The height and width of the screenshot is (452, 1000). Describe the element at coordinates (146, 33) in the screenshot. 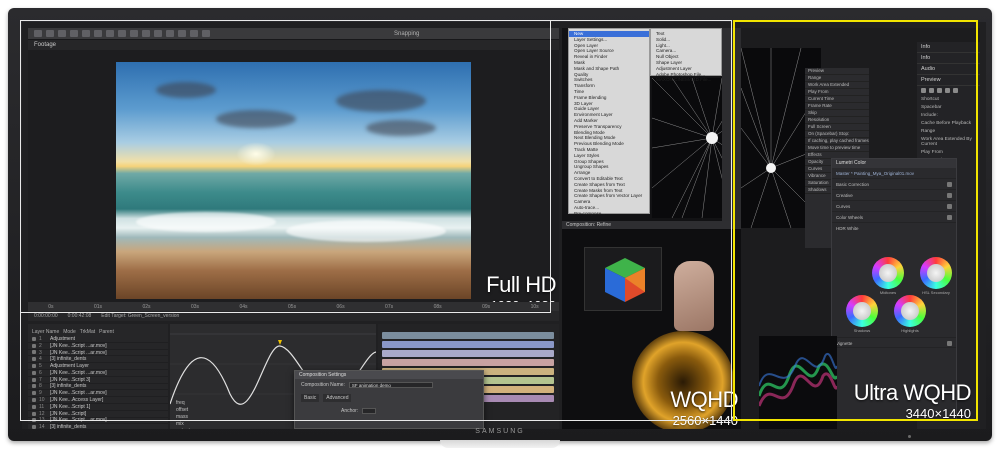

I see `text-tool-icon` at that location.